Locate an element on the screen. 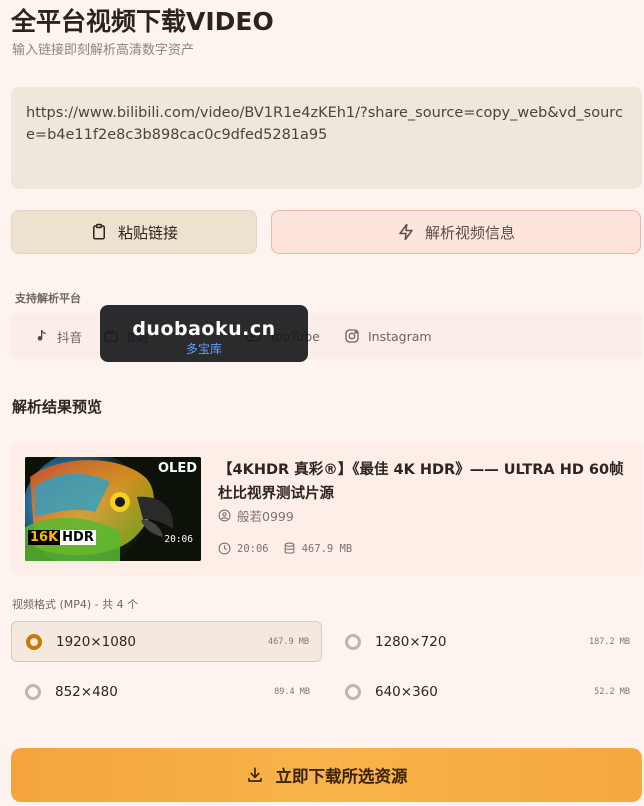 This screenshot has width=644, height=806. video-duration: 20:06 is located at coordinates (253, 548).